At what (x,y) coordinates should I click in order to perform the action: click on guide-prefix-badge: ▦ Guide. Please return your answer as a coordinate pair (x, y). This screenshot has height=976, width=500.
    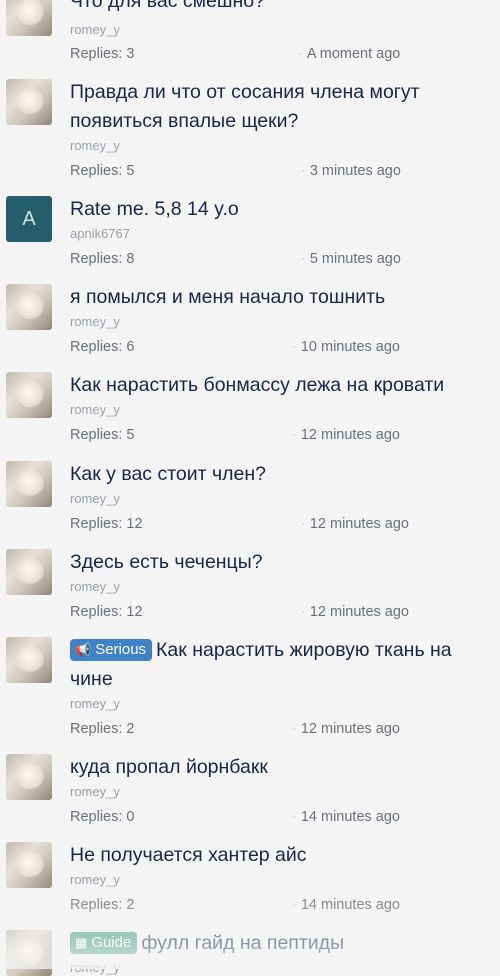
    Looking at the image, I should click on (104, 943).